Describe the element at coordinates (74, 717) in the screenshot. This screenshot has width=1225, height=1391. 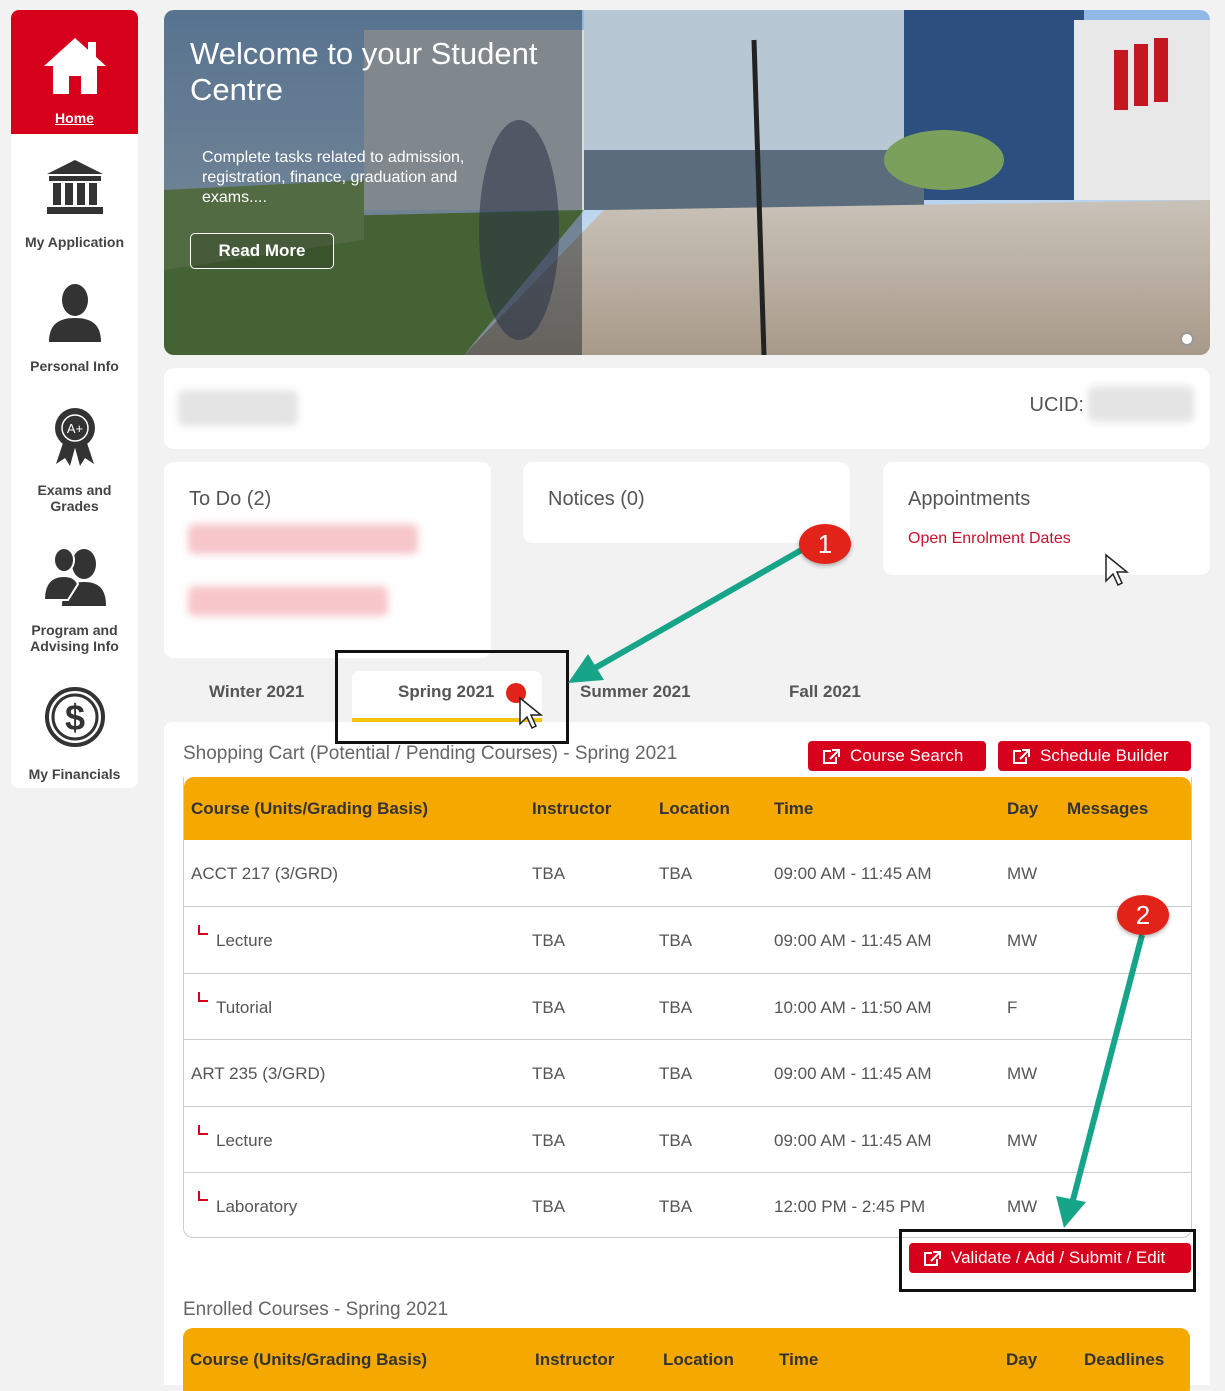
I see `dollar-circle-icon: $` at that location.